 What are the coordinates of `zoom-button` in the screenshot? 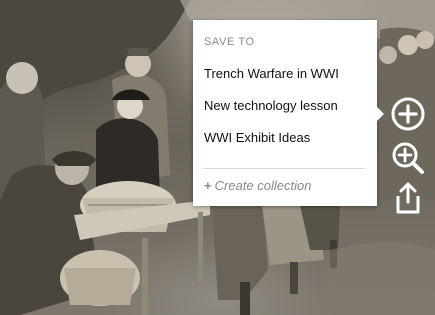 It's located at (408, 158).